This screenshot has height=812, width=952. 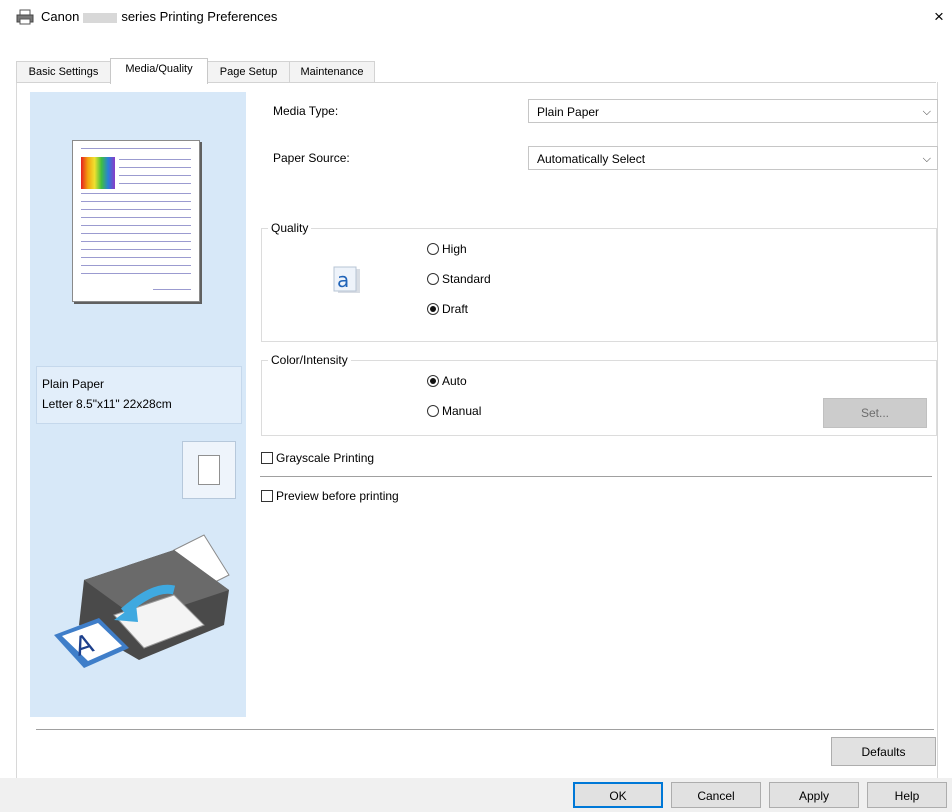 I want to click on quality-high-radio: High, so click(x=447, y=249).